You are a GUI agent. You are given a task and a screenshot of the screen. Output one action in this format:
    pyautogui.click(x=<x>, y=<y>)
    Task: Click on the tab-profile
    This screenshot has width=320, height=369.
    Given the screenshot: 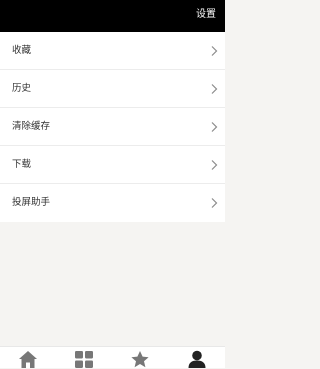 What is the action you would take?
    pyautogui.click(x=197, y=359)
    